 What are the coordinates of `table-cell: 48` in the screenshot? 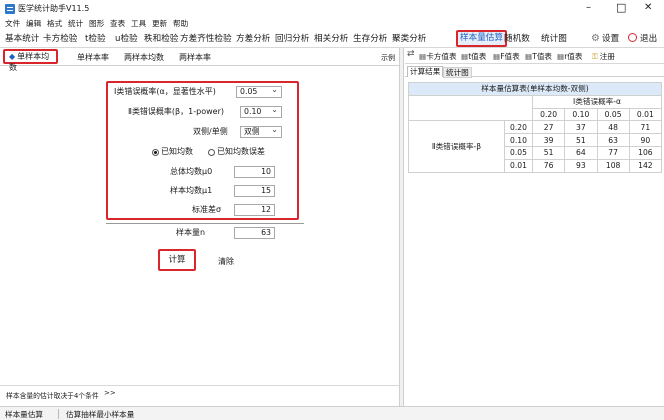 It's located at (613, 127).